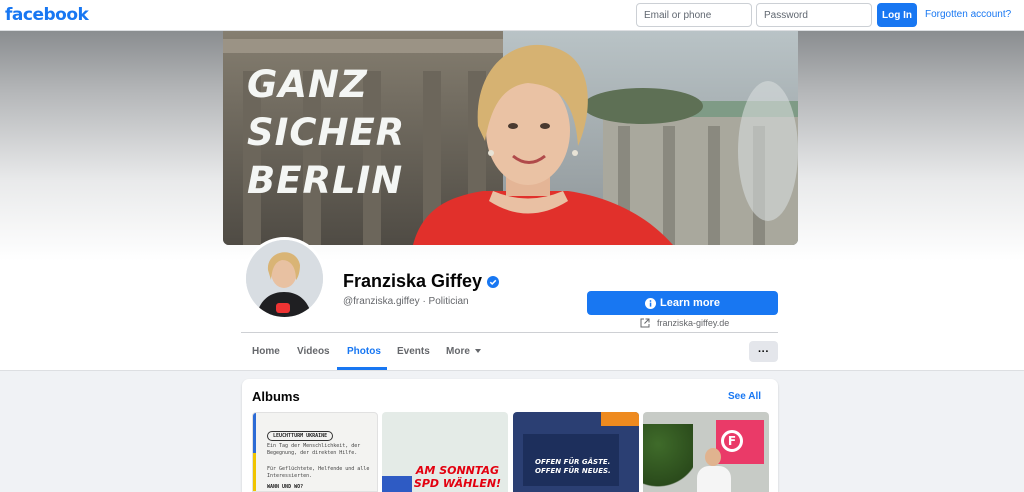 Image resolution: width=1024 pixels, height=492 pixels. I want to click on caret-down-icon, so click(477, 351).